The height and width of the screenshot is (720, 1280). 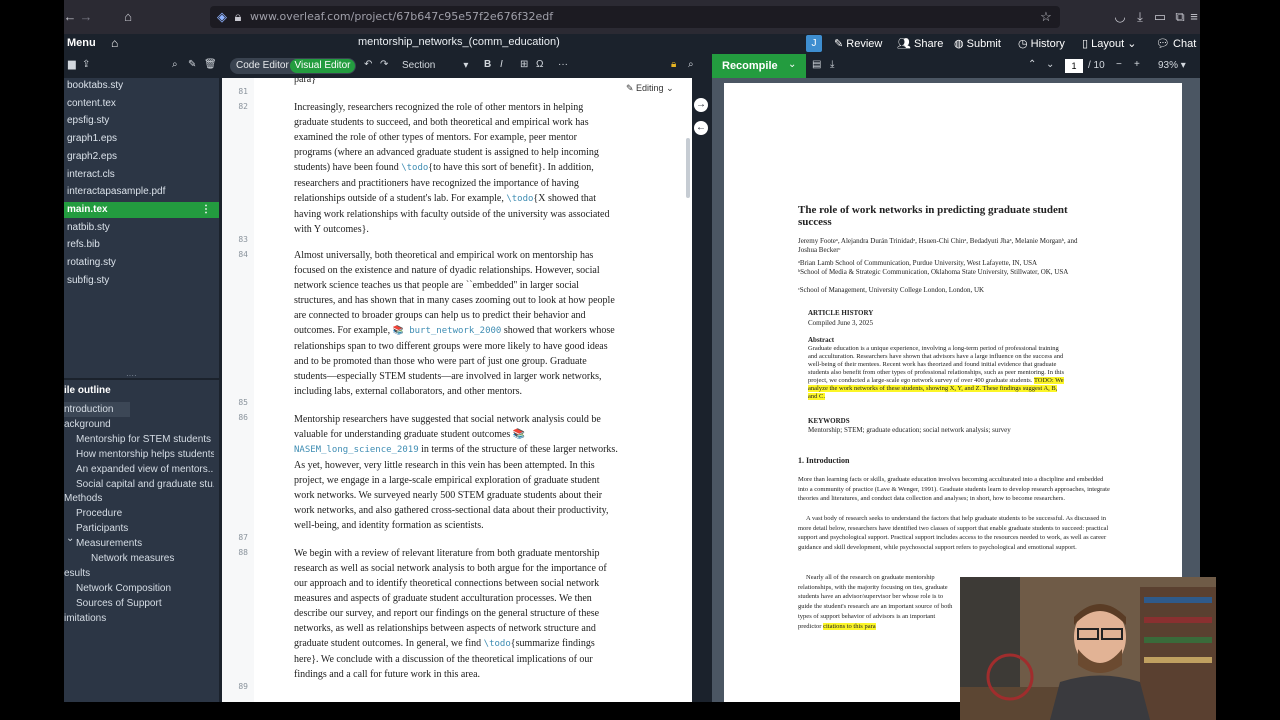 What do you see at coordinates (858, 43) in the screenshot?
I see `review-button: ✎ Review` at bounding box center [858, 43].